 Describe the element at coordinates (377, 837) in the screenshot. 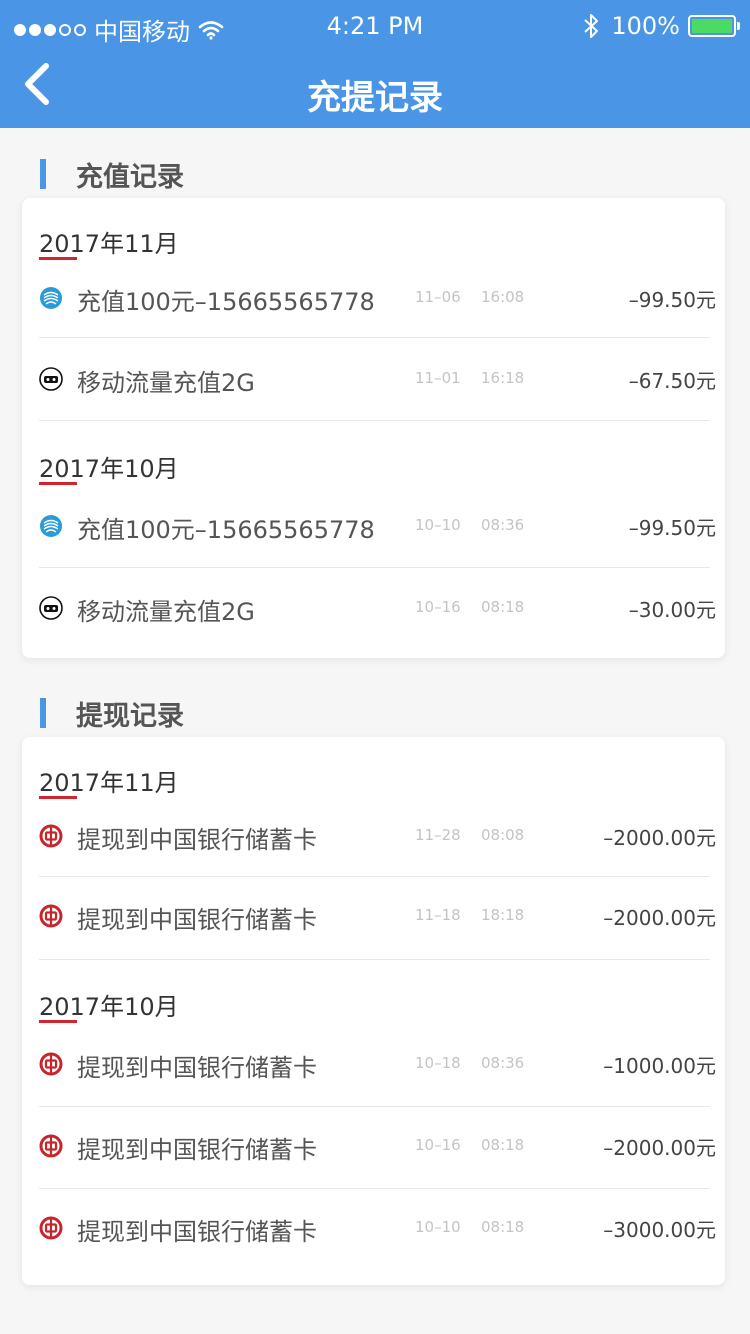

I see `list-item: 提现到中国银行储蓄卡 11–28 08:08 –2000.00元` at that location.